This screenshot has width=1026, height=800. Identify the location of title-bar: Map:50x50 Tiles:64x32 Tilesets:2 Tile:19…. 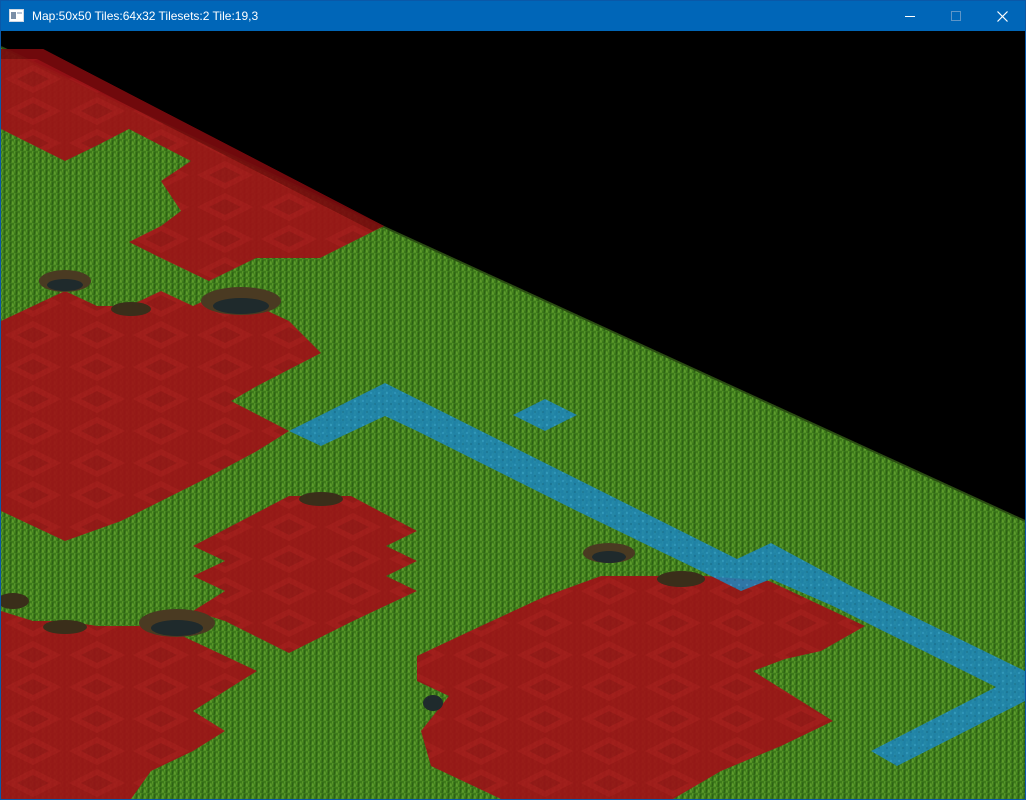
(513, 16).